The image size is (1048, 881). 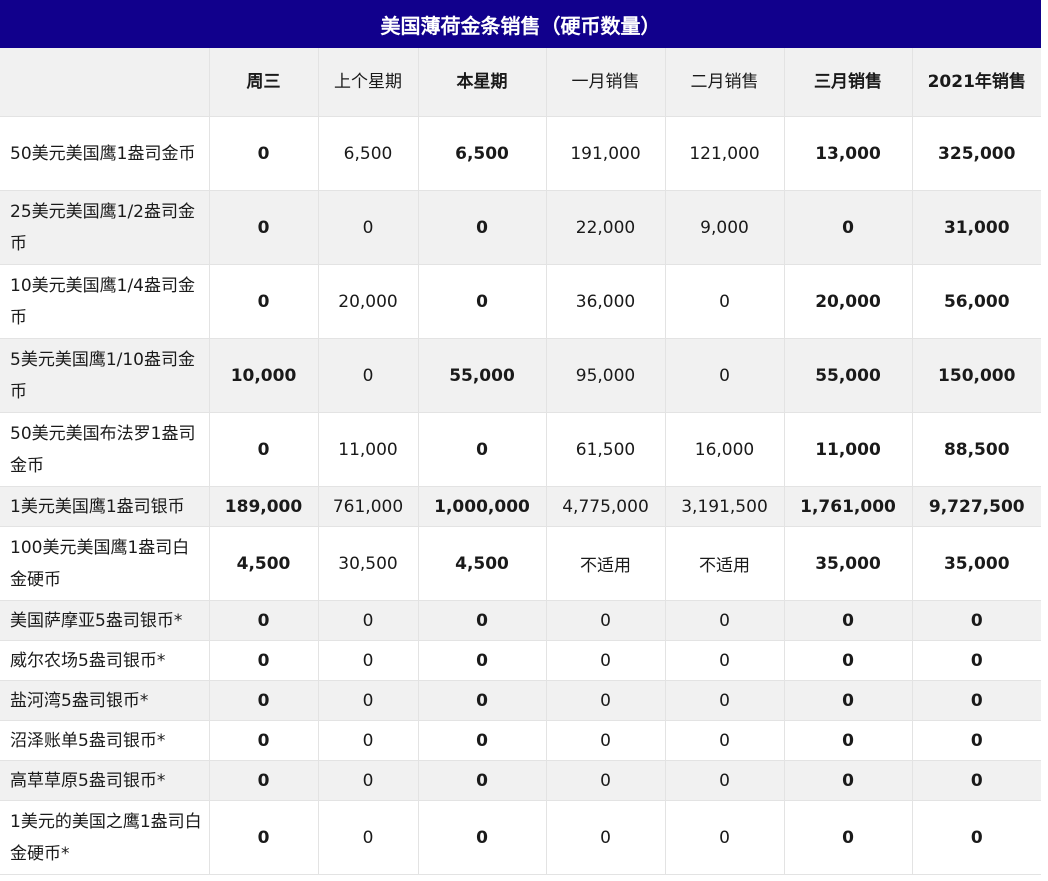 I want to click on table-title: 美国薄荷金条销售（硬币数量）, so click(x=520, y=24).